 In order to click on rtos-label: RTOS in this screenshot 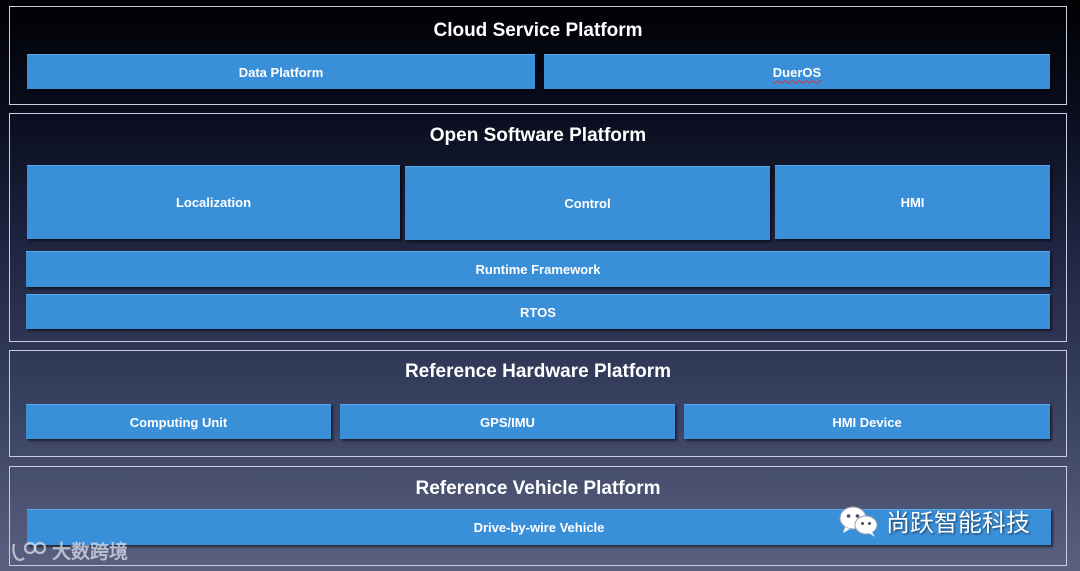, I will do `click(538, 312)`.